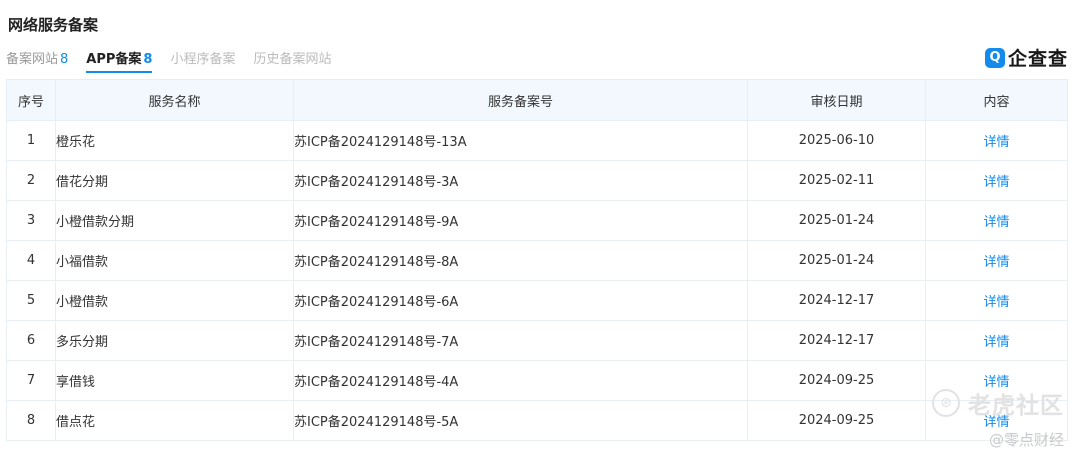 This screenshot has width=1080, height=464. What do you see at coordinates (520, 180) in the screenshot?
I see `record-number: 苏ICP备2024129148号-3A` at bounding box center [520, 180].